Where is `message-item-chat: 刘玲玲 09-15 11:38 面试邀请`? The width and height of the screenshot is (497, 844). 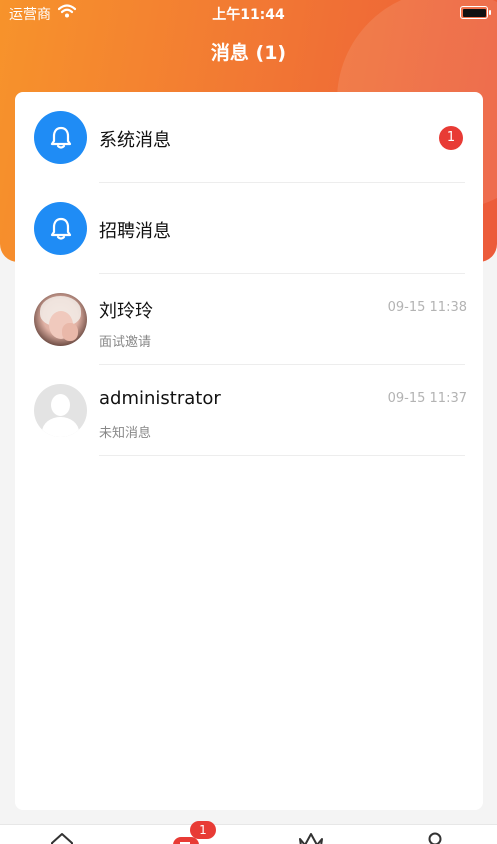 message-item-chat: 刘玲玲 09-15 11:38 面试邀请 is located at coordinates (249, 319).